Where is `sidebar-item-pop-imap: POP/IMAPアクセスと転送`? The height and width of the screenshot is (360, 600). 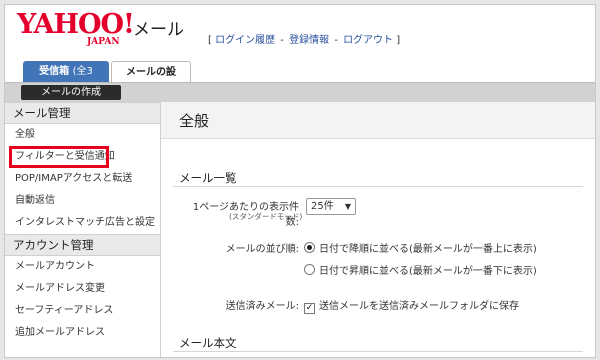
sidebar-item-pop-imap: POP/IMAPアクセスと転送 is located at coordinates (82, 179).